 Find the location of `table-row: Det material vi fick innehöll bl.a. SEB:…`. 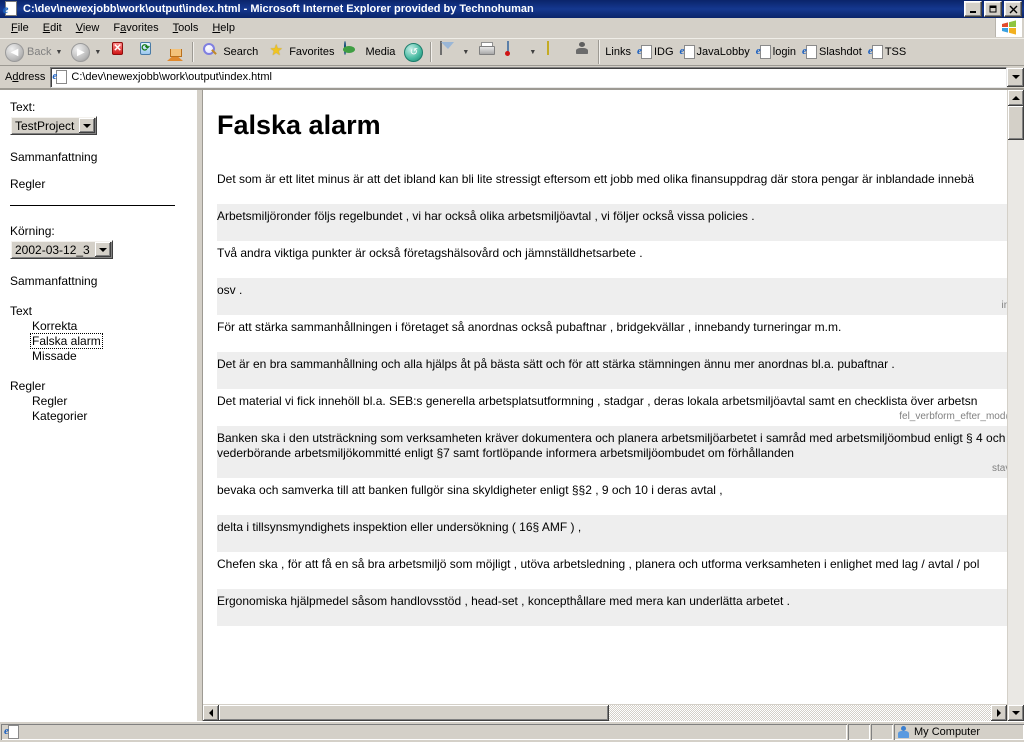

table-row: Det material vi fick innehöll bl.a. SEB:… is located at coordinates (612, 407).